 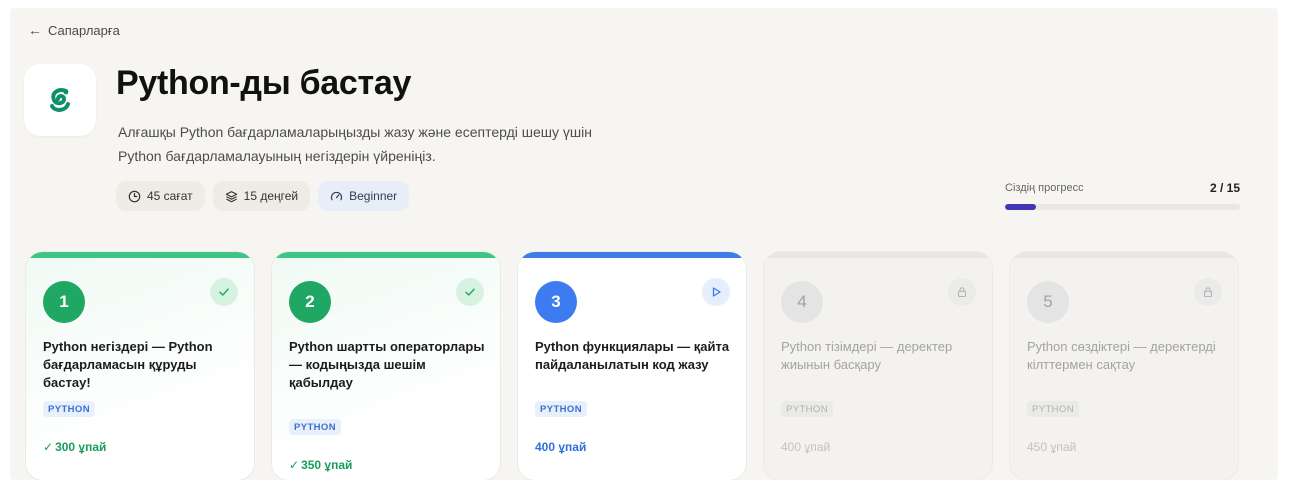 I want to click on difficulty-chip: Beginner, so click(x=364, y=196).